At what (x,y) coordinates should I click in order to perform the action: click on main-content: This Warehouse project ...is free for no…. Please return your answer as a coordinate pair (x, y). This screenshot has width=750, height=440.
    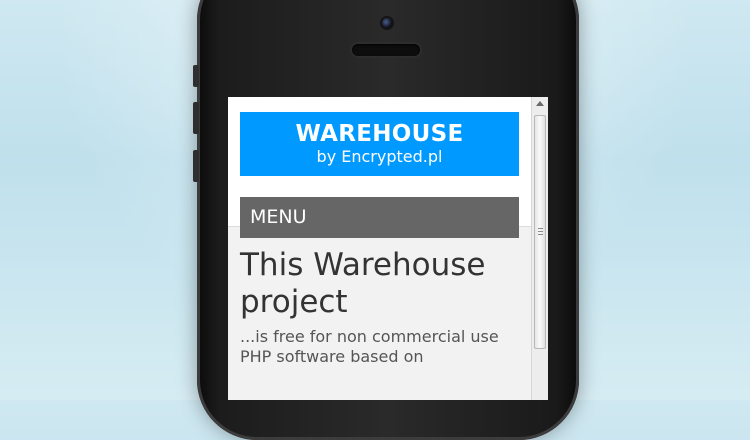
    Looking at the image, I should click on (379, 297).